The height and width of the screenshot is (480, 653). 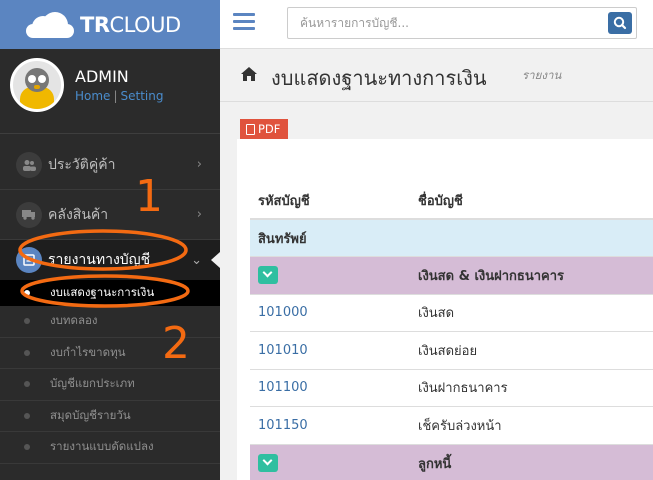 I want to click on sidebar-item-inventory: คลังสินค้า ›, so click(x=110, y=215).